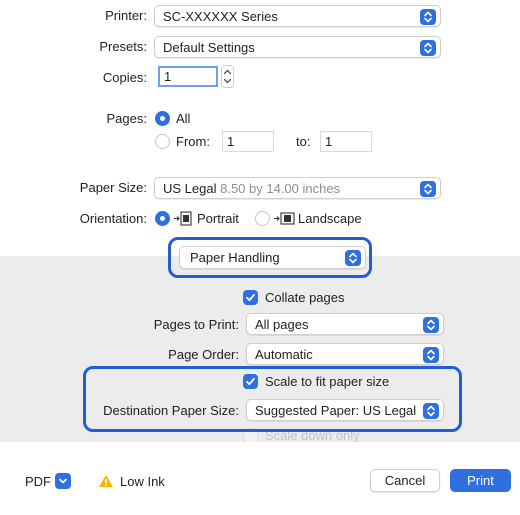  What do you see at coordinates (480, 480) in the screenshot?
I see `print-button: Print` at bounding box center [480, 480].